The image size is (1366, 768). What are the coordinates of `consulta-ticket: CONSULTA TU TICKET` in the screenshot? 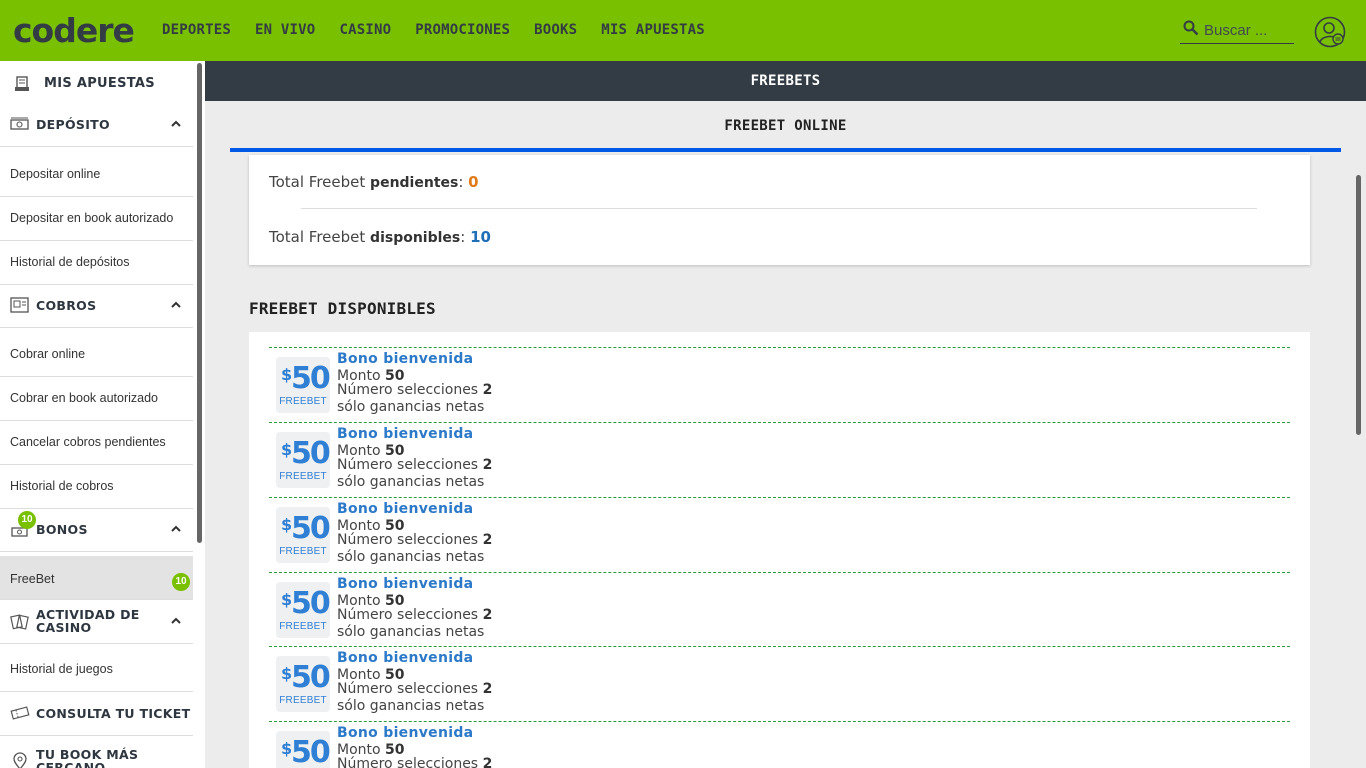 It's located at (96, 714).